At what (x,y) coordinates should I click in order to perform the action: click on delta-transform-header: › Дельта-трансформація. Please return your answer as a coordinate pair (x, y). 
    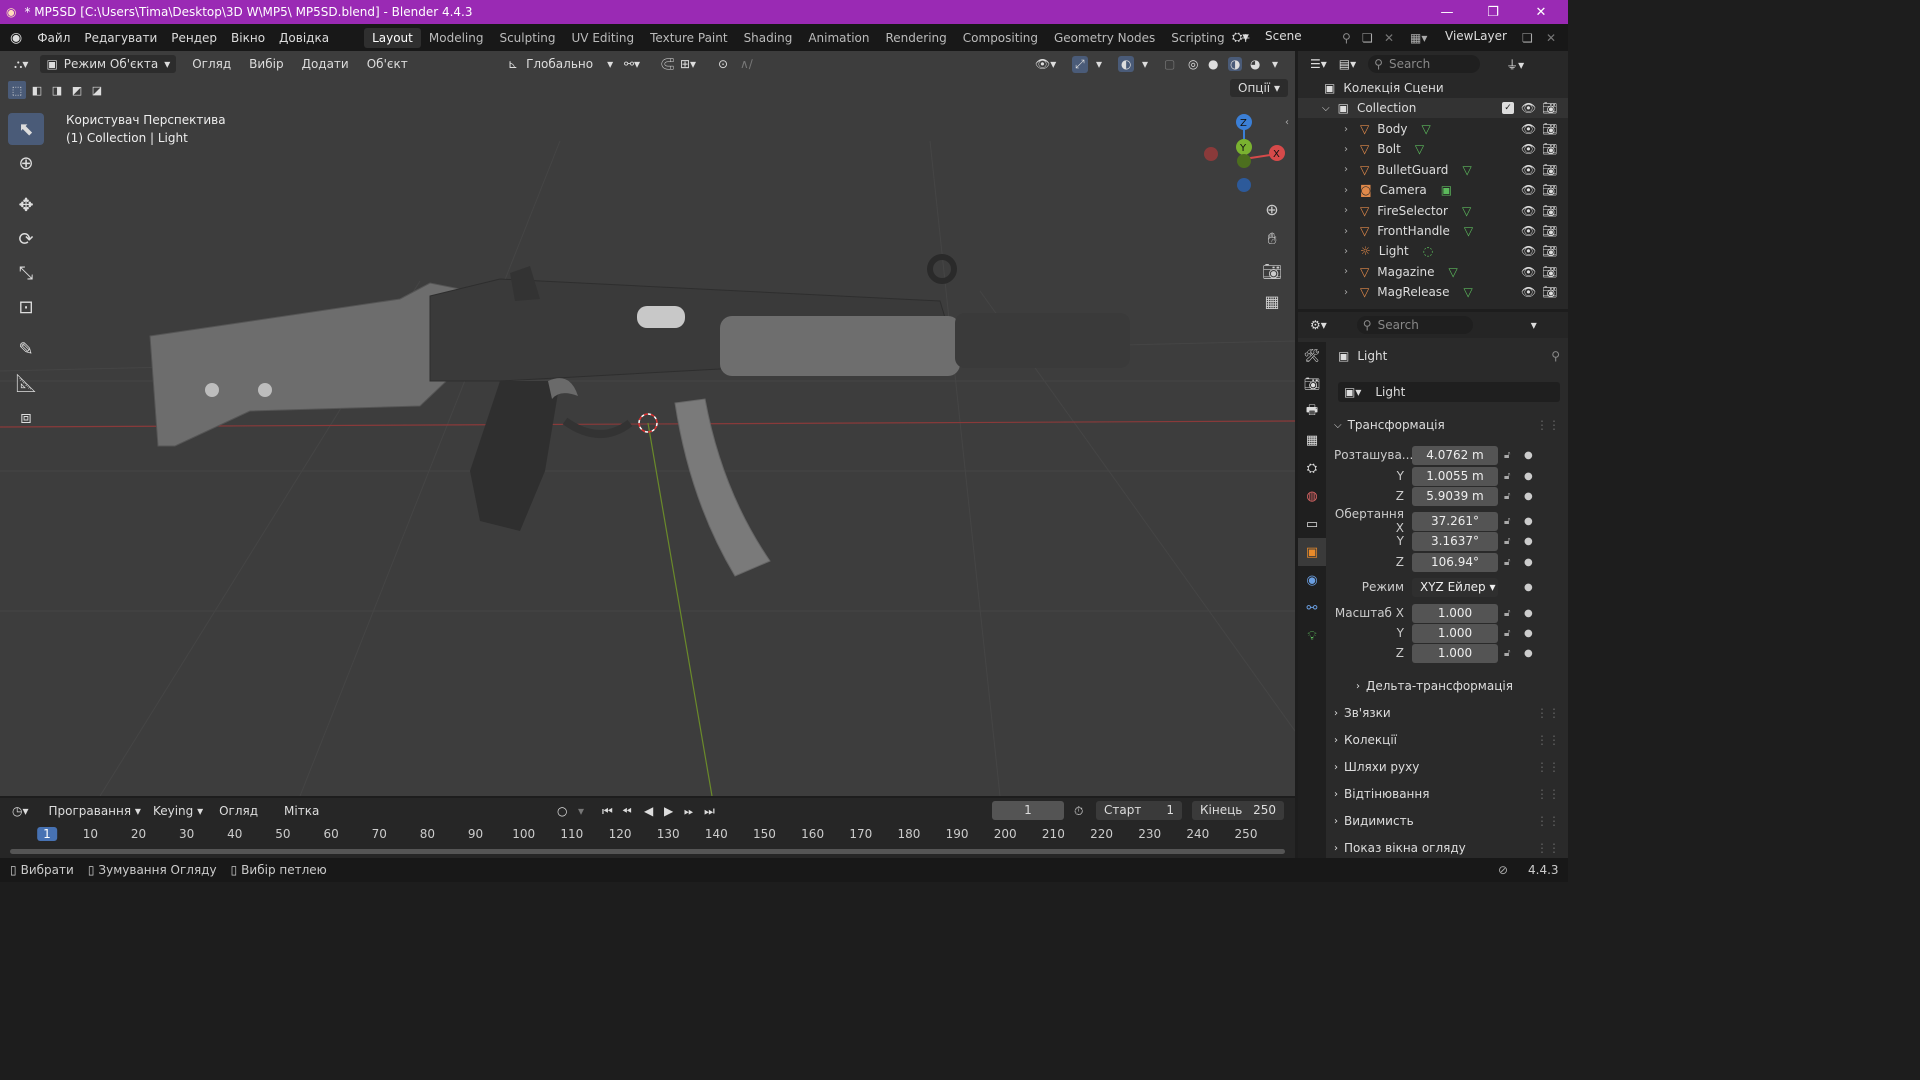
    Looking at the image, I should click on (1469, 686).